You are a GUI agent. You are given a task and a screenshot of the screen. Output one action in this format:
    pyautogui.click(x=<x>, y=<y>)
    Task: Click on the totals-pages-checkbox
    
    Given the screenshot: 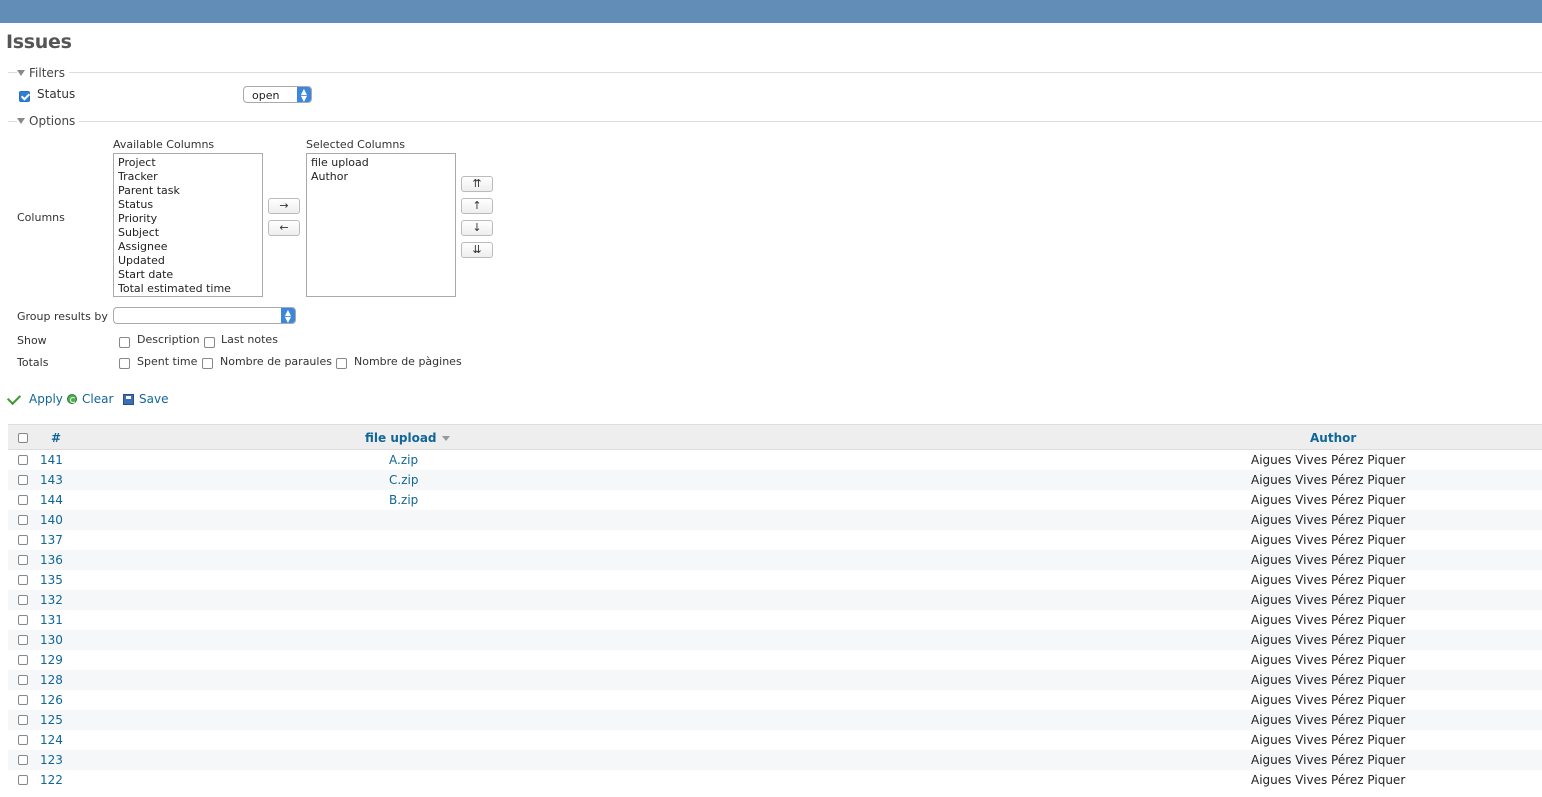 What is the action you would take?
    pyautogui.click(x=341, y=363)
    